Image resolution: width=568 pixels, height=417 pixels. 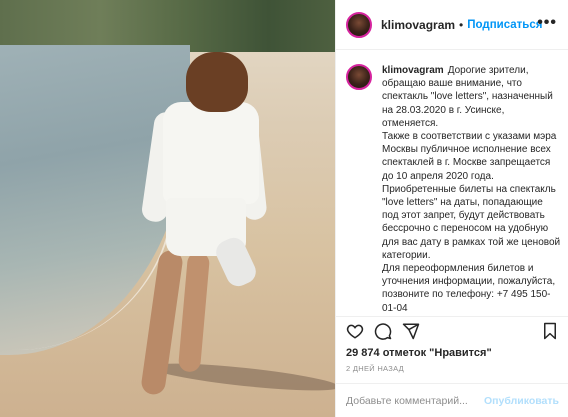 What do you see at coordinates (452, 330) in the screenshot?
I see `action-bar` at bounding box center [452, 330].